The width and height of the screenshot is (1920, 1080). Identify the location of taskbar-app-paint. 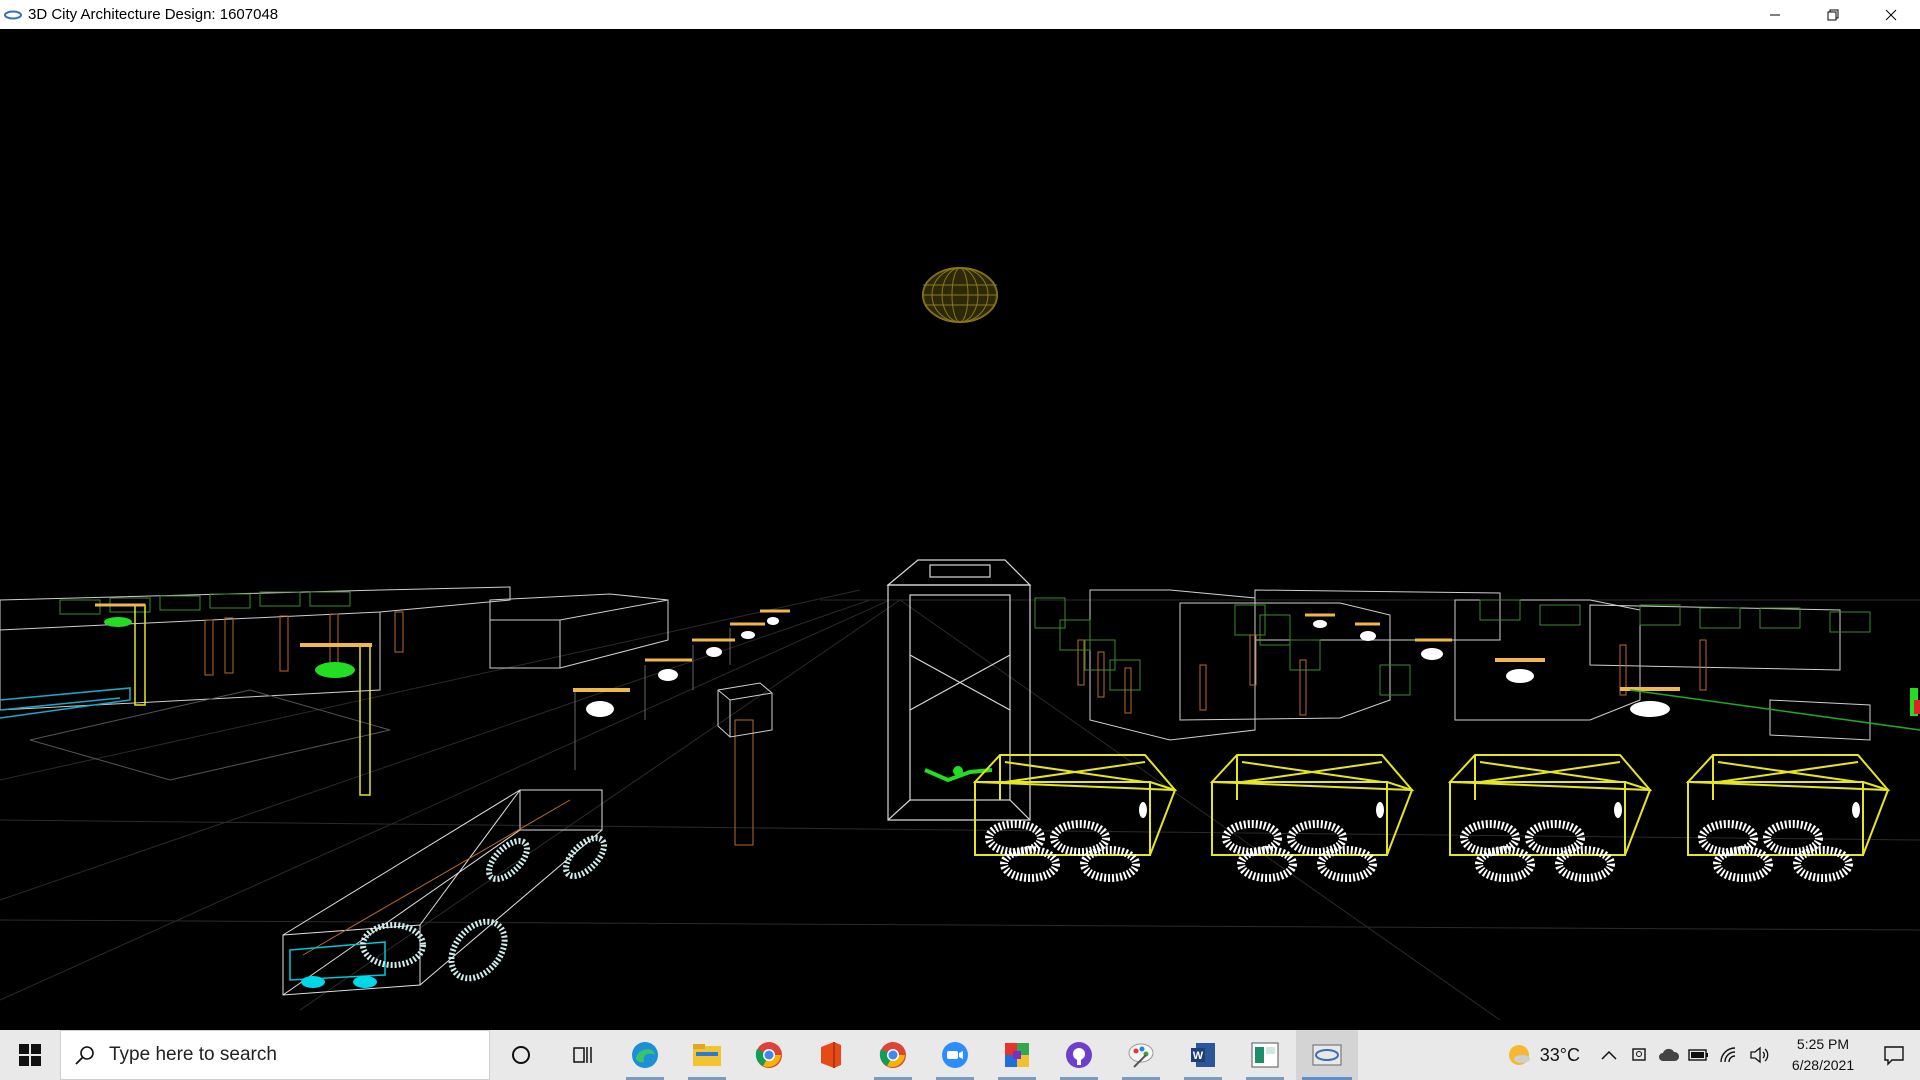
(1141, 1055).